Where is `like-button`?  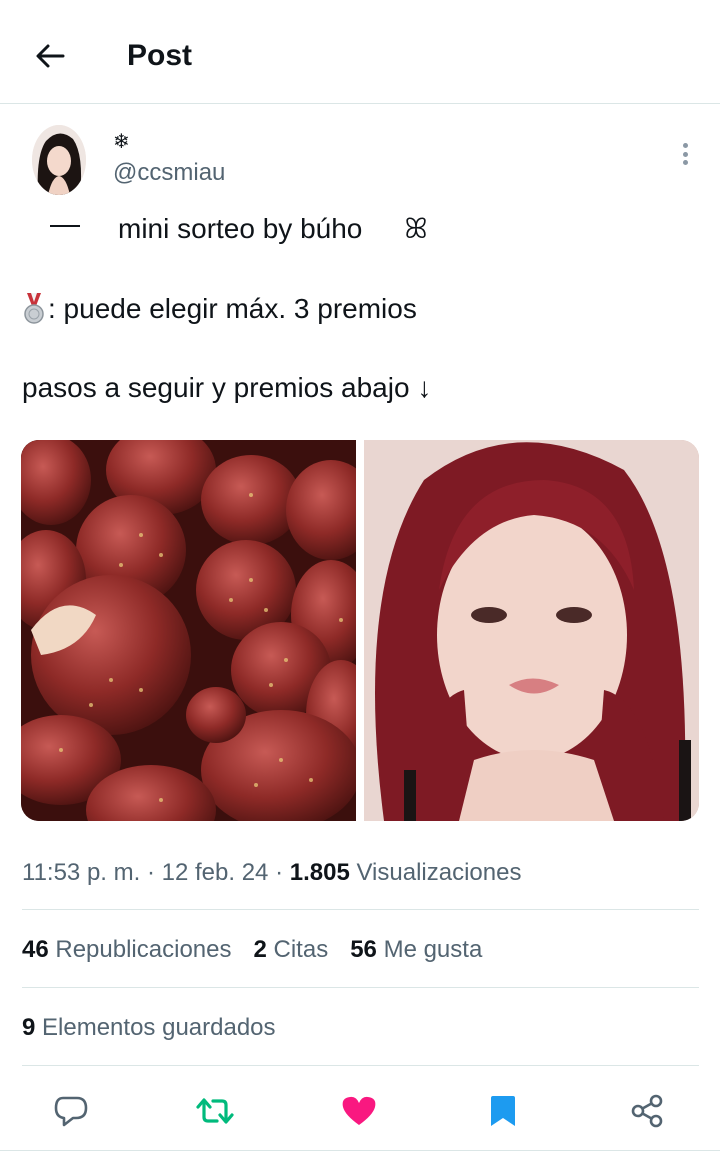 like-button is located at coordinates (359, 1111).